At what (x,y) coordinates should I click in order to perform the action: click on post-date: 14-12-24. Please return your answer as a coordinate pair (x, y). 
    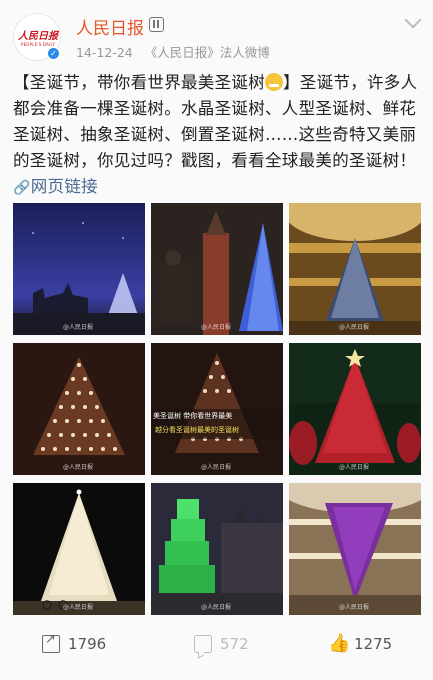
    Looking at the image, I should click on (104, 52).